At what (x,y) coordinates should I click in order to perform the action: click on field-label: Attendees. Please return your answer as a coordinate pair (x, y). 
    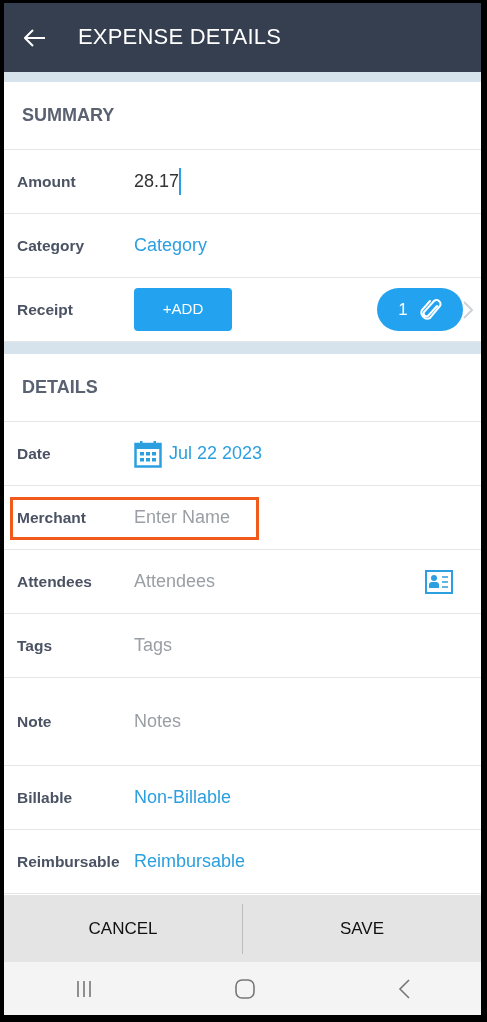
    Looking at the image, I should click on (55, 581).